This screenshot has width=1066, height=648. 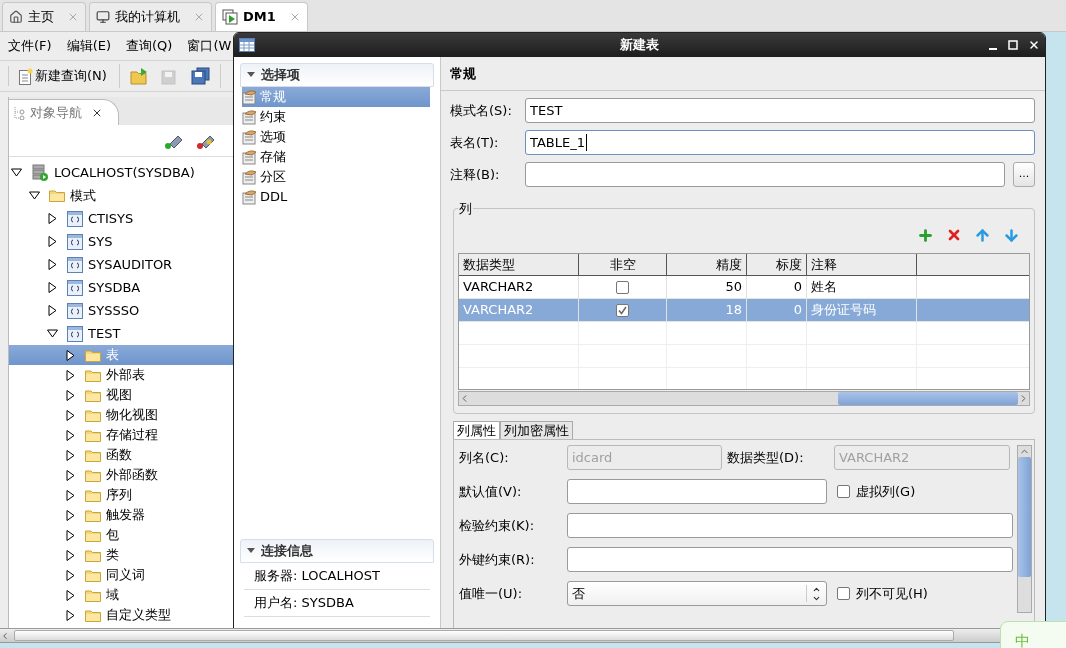 I want to click on text-field: TABLE_1, so click(x=780, y=142).